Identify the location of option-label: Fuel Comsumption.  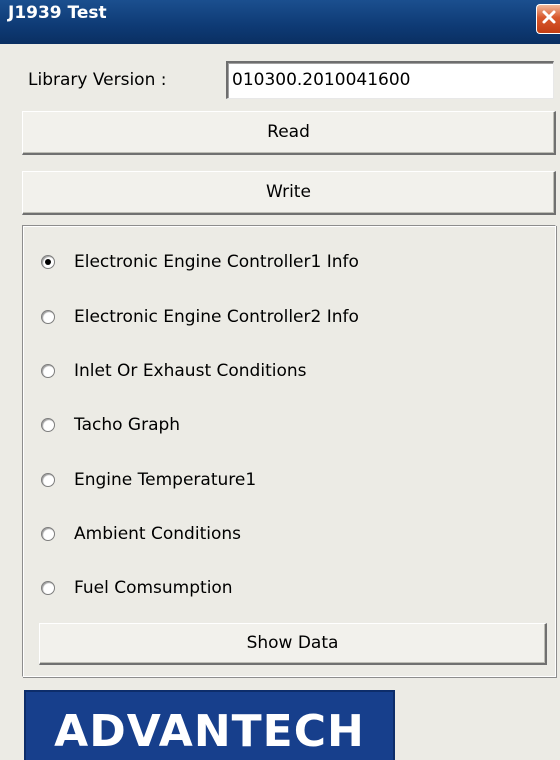
(153, 588).